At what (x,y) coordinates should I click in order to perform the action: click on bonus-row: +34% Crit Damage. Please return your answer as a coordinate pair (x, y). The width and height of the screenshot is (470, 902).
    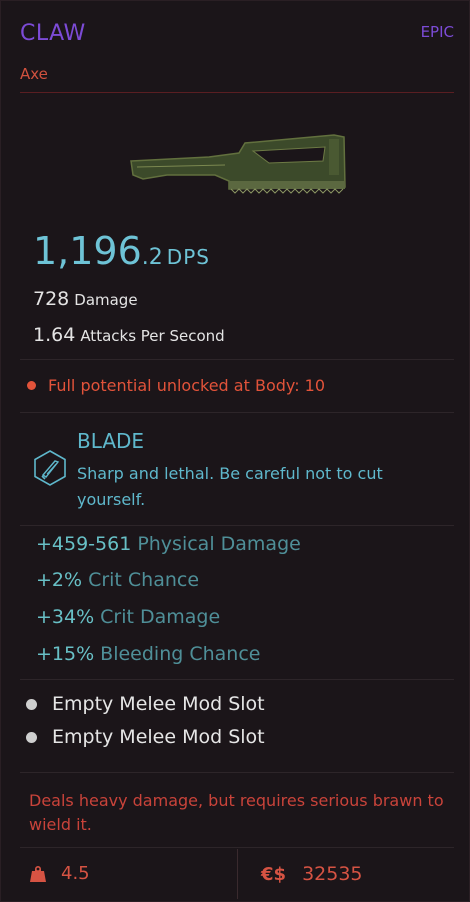
    Looking at the image, I should click on (128, 617).